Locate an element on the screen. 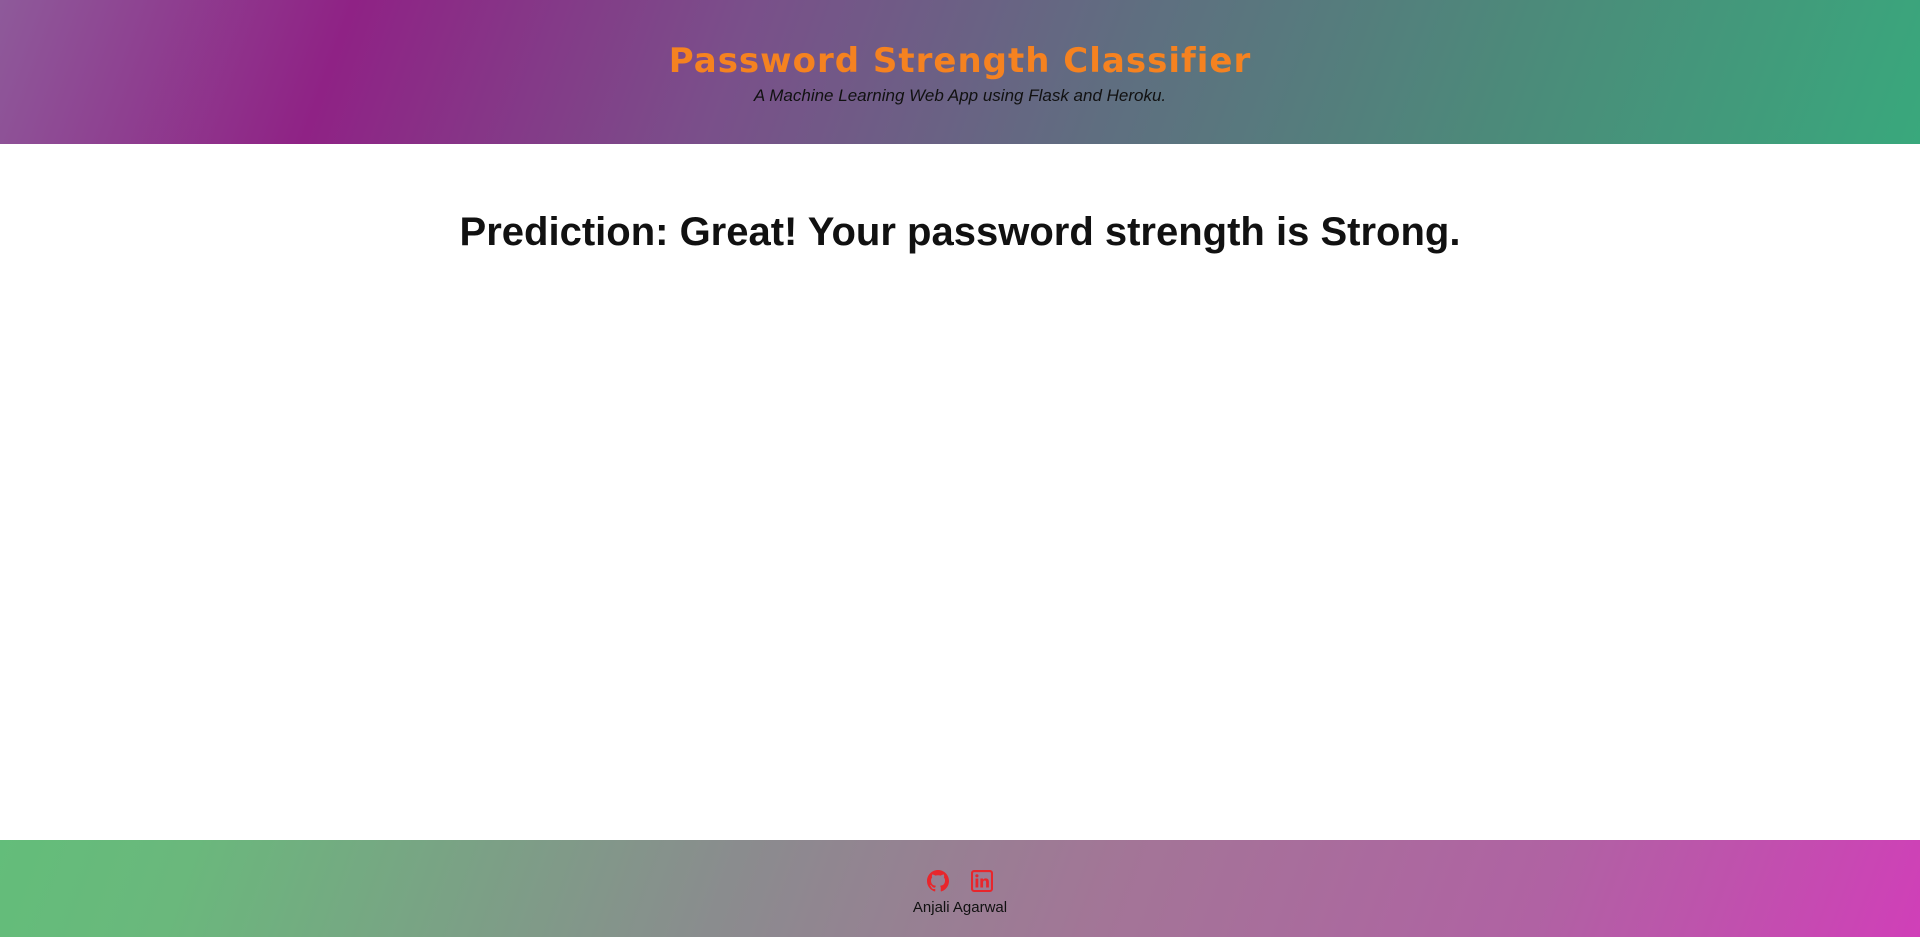  author-name: Anjali Agarwal is located at coordinates (960, 907).